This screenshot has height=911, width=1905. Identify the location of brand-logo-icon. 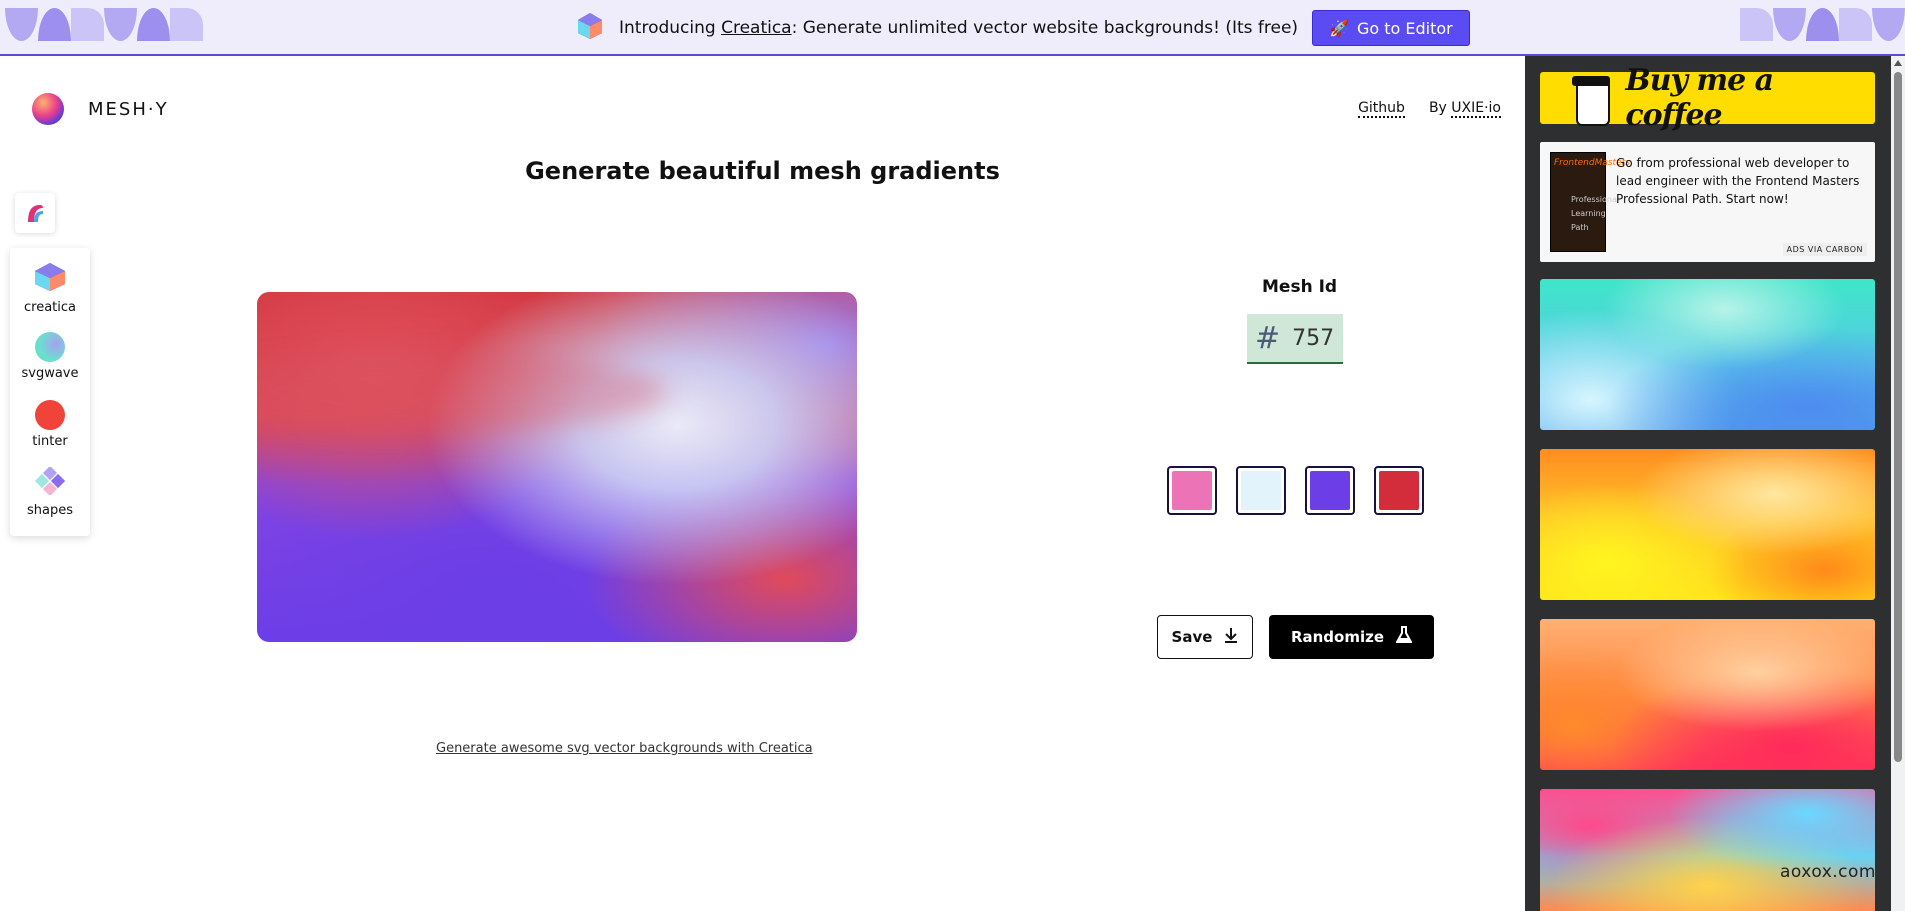
(48, 109).